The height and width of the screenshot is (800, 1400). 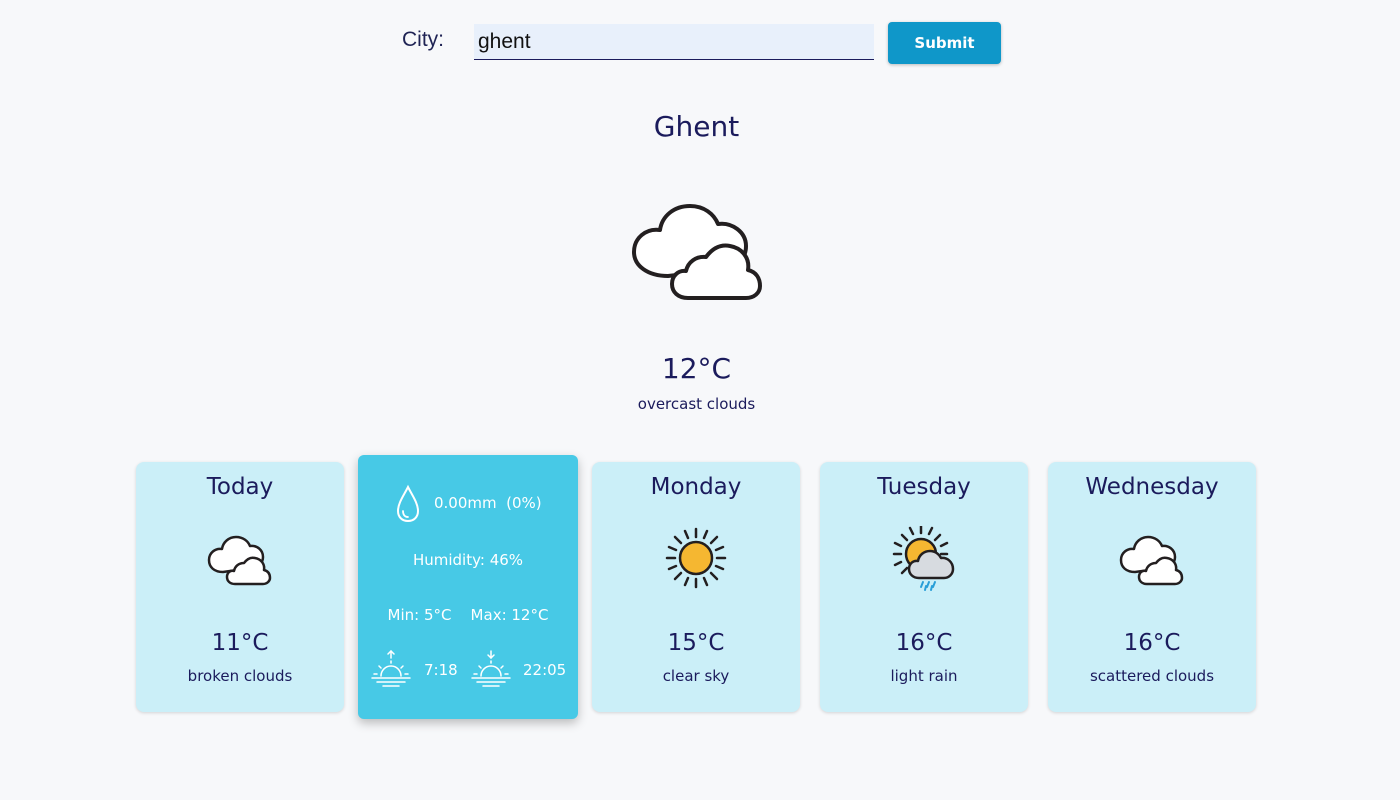 I want to click on forecast-card-today: Today 11°C broken clouds, so click(x=240, y=587).